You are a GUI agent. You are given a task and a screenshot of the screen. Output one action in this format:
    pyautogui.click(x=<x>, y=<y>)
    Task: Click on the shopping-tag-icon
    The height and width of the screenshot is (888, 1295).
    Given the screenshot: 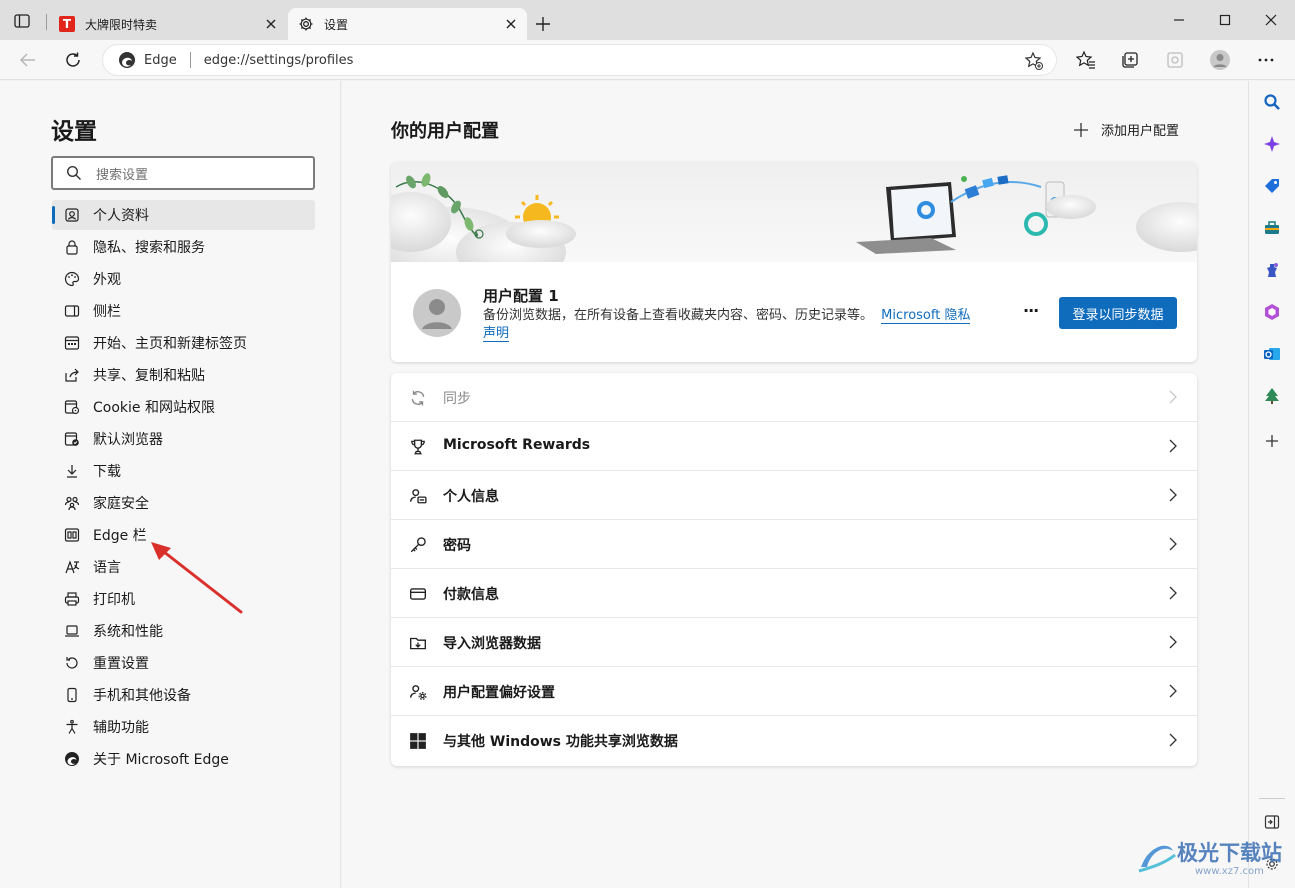 What is the action you would take?
    pyautogui.click(x=1272, y=186)
    